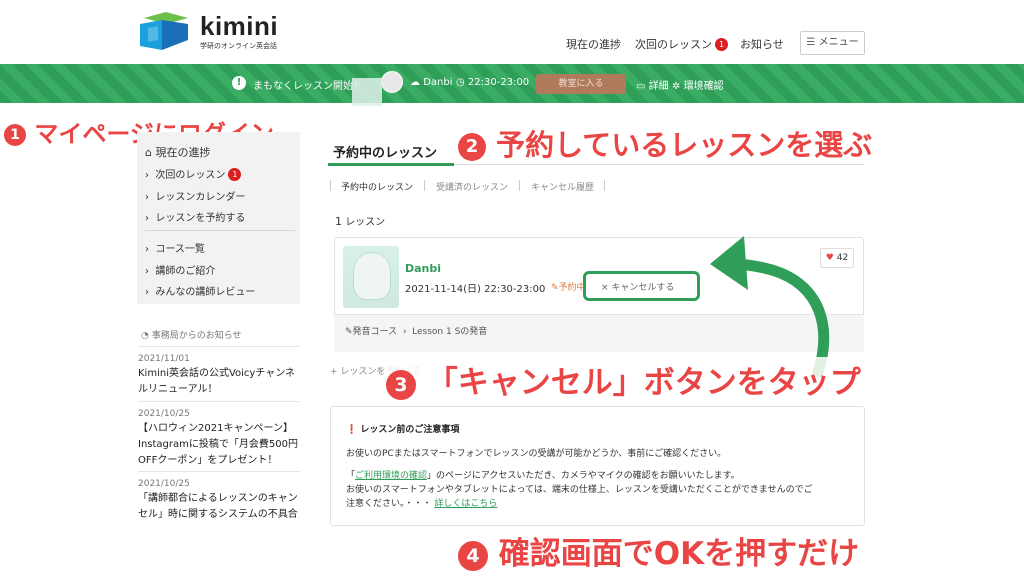  I want to click on nav-next-lesson: 次回のレッスン 1, so click(681, 44).